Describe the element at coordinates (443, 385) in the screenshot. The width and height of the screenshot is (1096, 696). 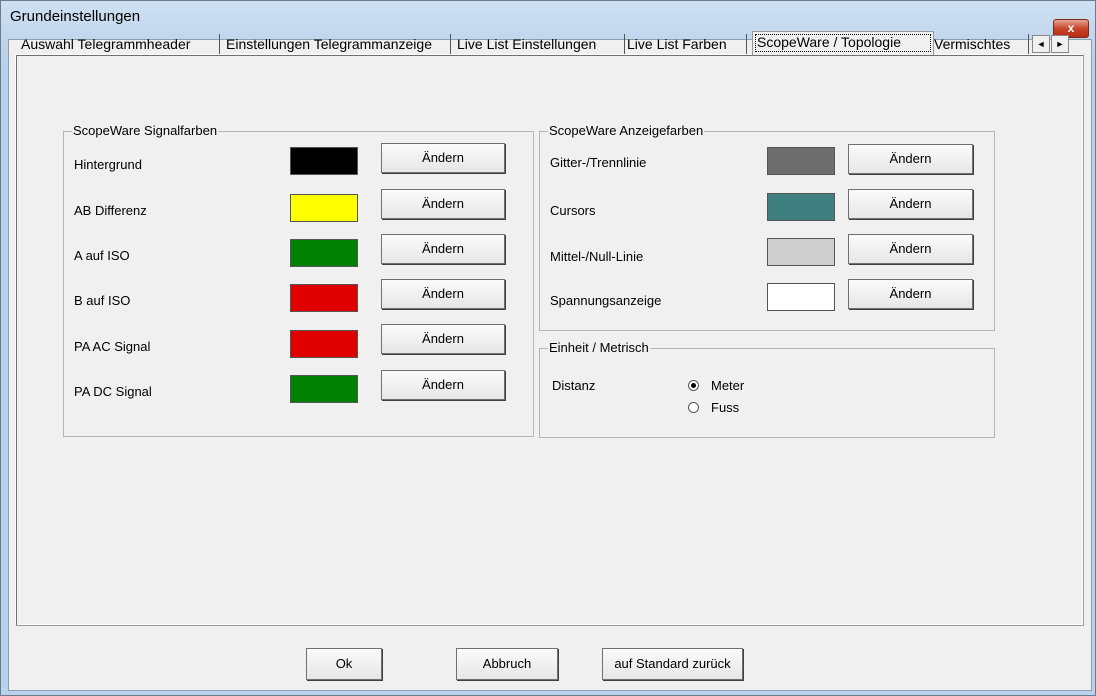
I see `change-button-pa-dc-signal: Ändern` at that location.